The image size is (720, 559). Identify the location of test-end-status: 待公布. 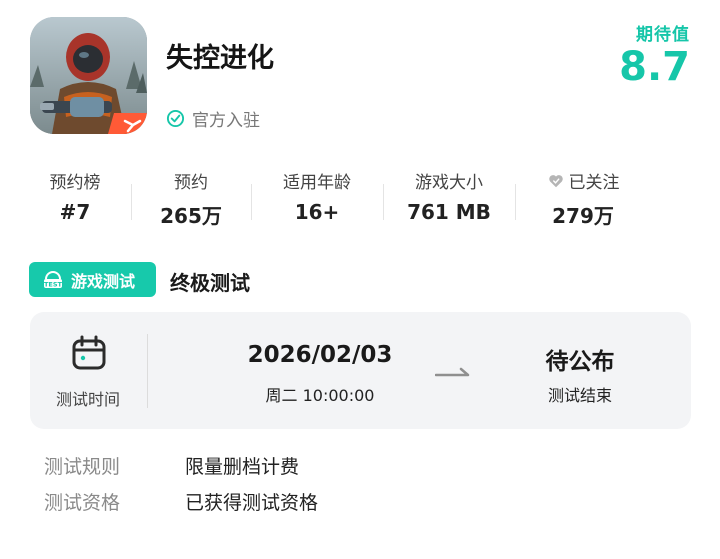
(580, 362).